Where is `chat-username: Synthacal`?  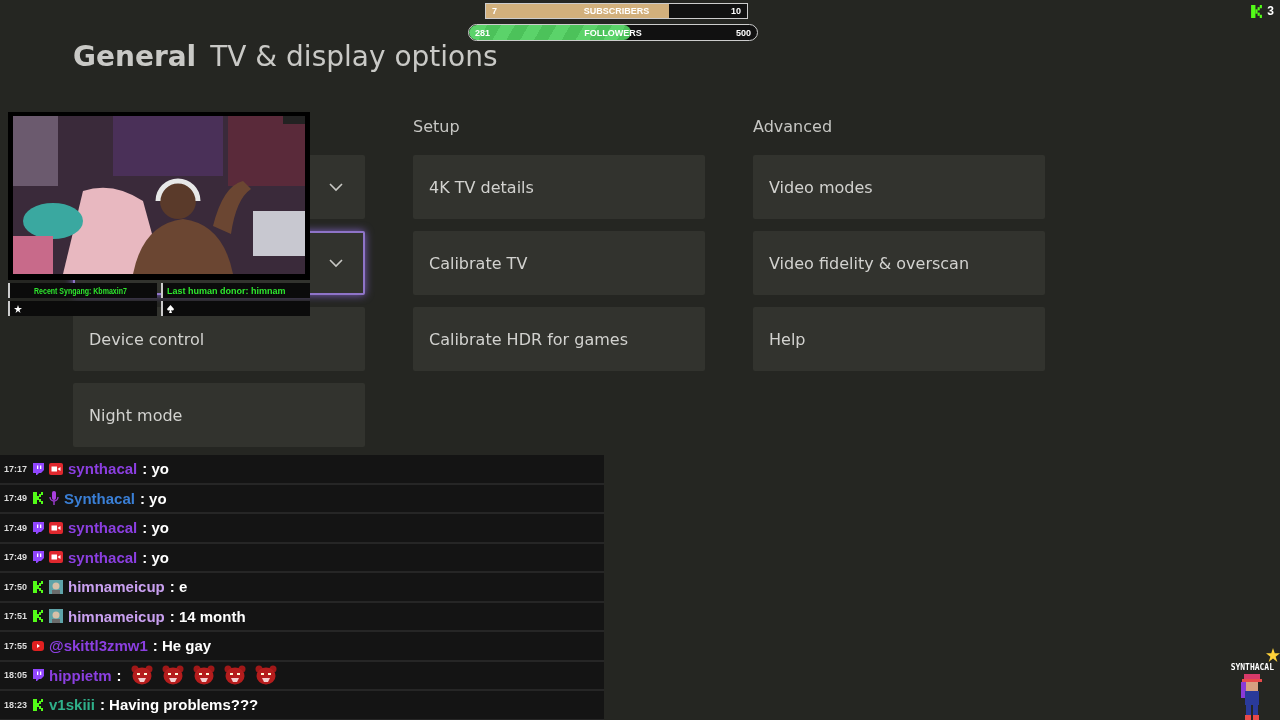
chat-username: Synthacal is located at coordinates (99, 498).